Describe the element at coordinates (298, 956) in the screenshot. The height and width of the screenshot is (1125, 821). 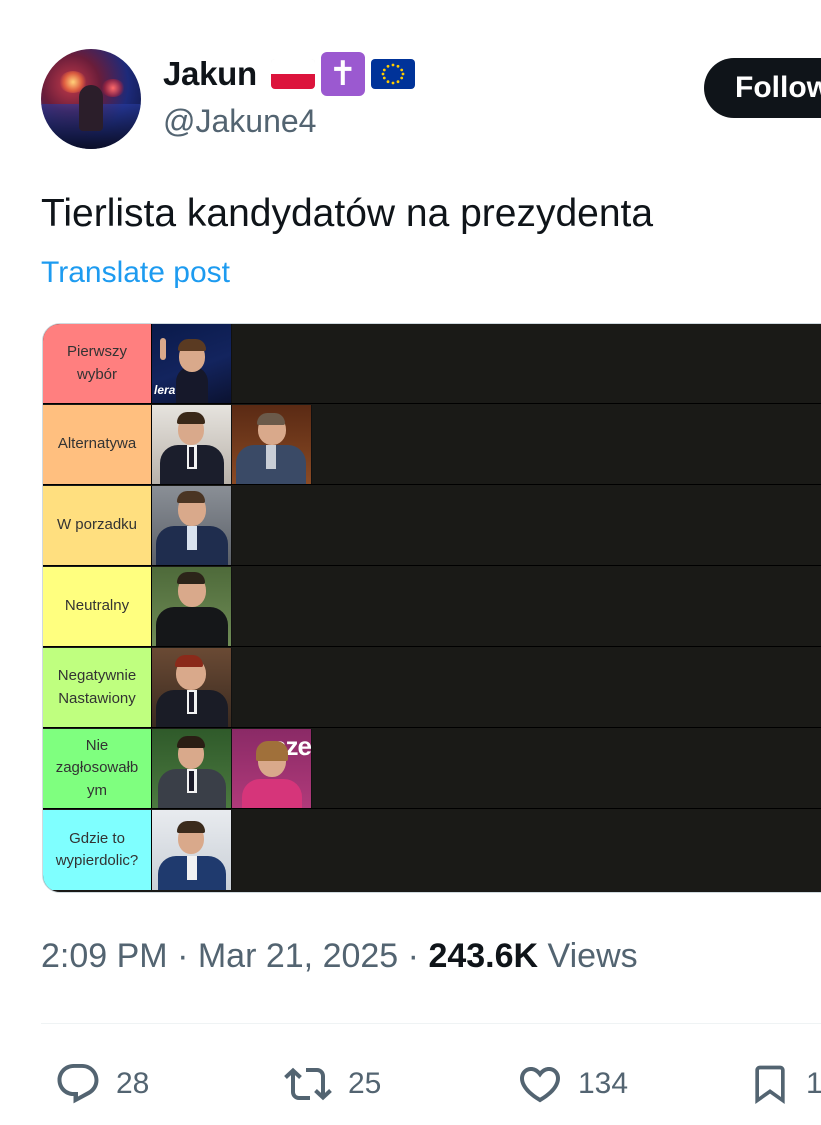
I see `post-date: Mar 21, 2025` at that location.